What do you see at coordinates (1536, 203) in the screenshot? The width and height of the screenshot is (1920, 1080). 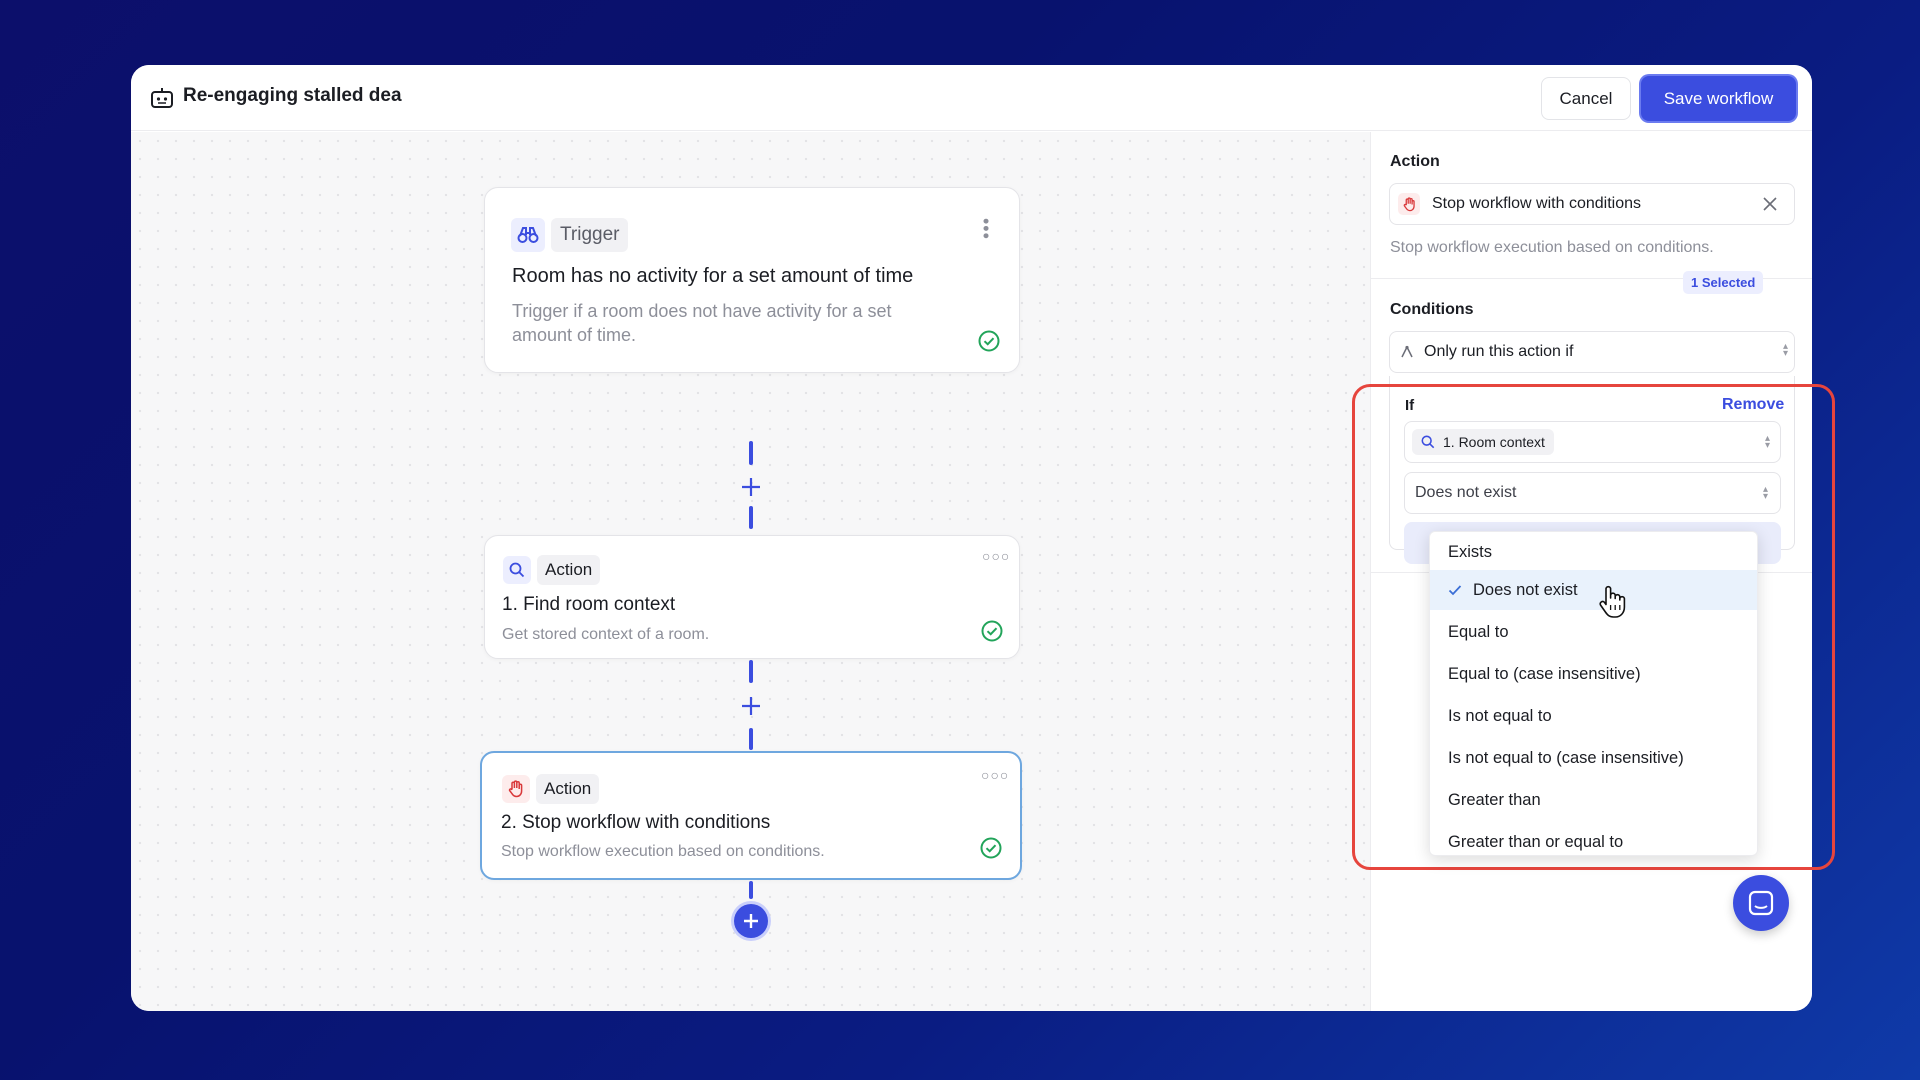 I see `action-select-value: Stop workflow with conditions` at bounding box center [1536, 203].